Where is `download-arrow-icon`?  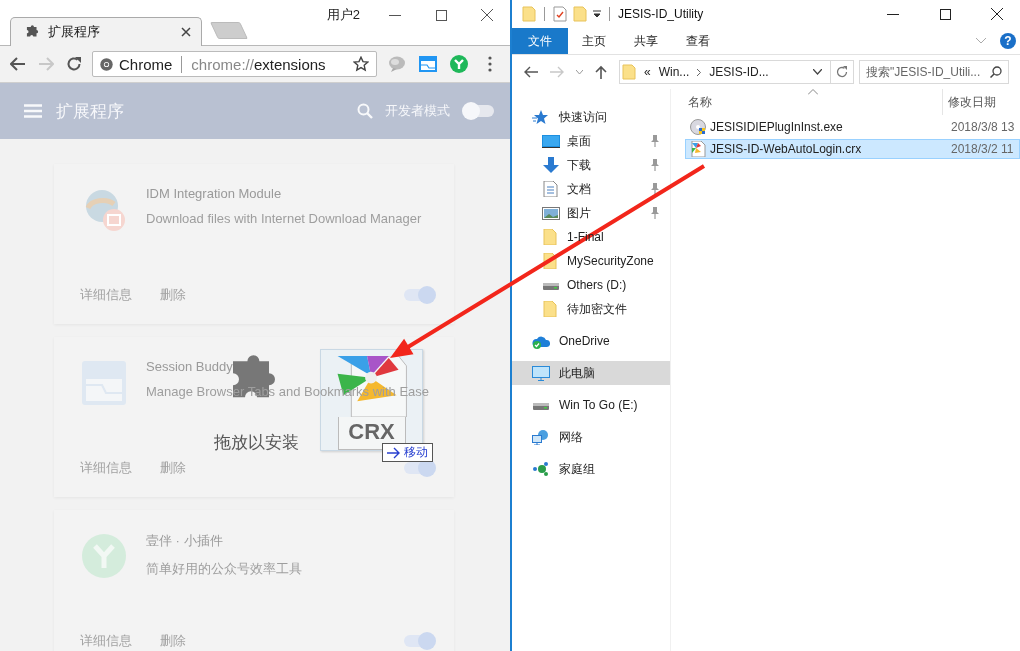
download-arrow-icon is located at coordinates (551, 165).